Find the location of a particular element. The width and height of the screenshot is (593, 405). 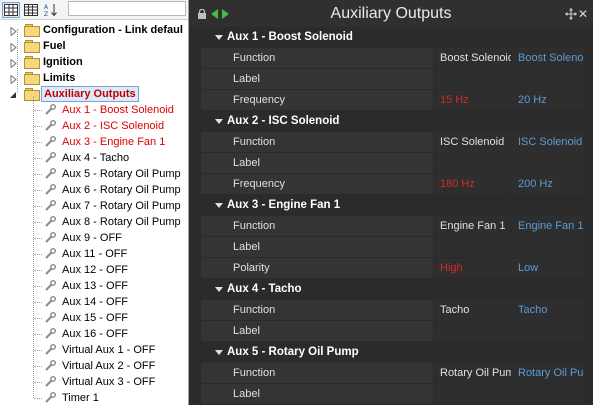

section-header: Aux 2 - ISC Solenoid is located at coordinates (391, 121).